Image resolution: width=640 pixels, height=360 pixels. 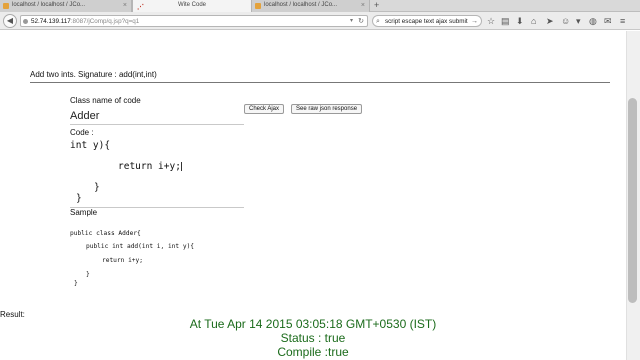 I want to click on tab-localhost-1: localhost / localhost / JCo... ×, so click(x=66, y=6).